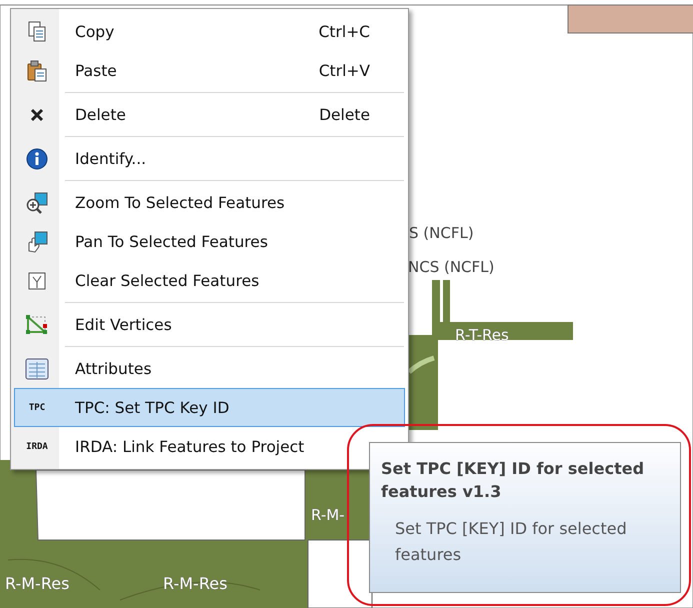  What do you see at coordinates (328, 515) in the screenshot?
I see `map-label: R-M-` at bounding box center [328, 515].